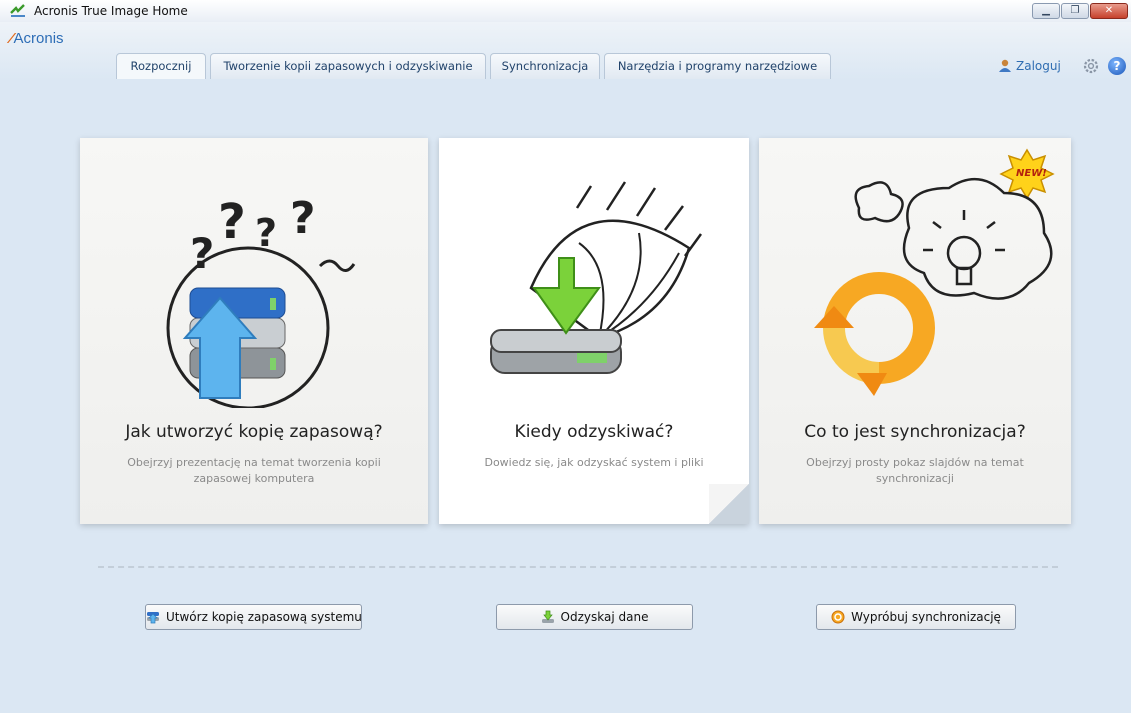  Describe the element at coordinates (1031, 173) in the screenshot. I see `new-badge: NEW!` at that location.